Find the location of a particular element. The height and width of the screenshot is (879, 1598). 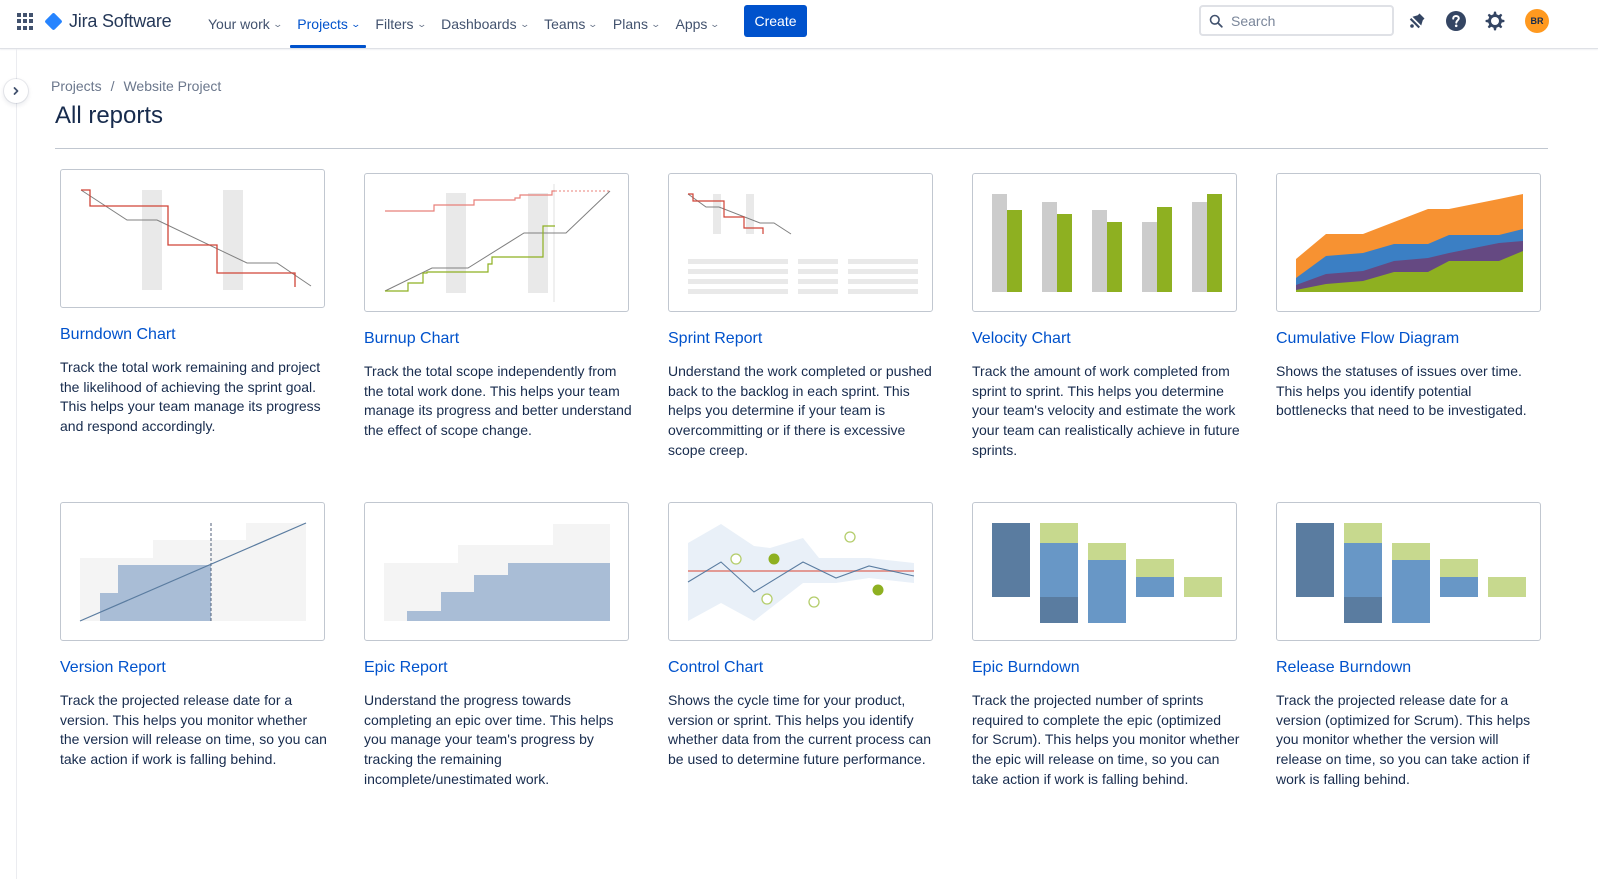

product-name: Jira Software is located at coordinates (120, 21).